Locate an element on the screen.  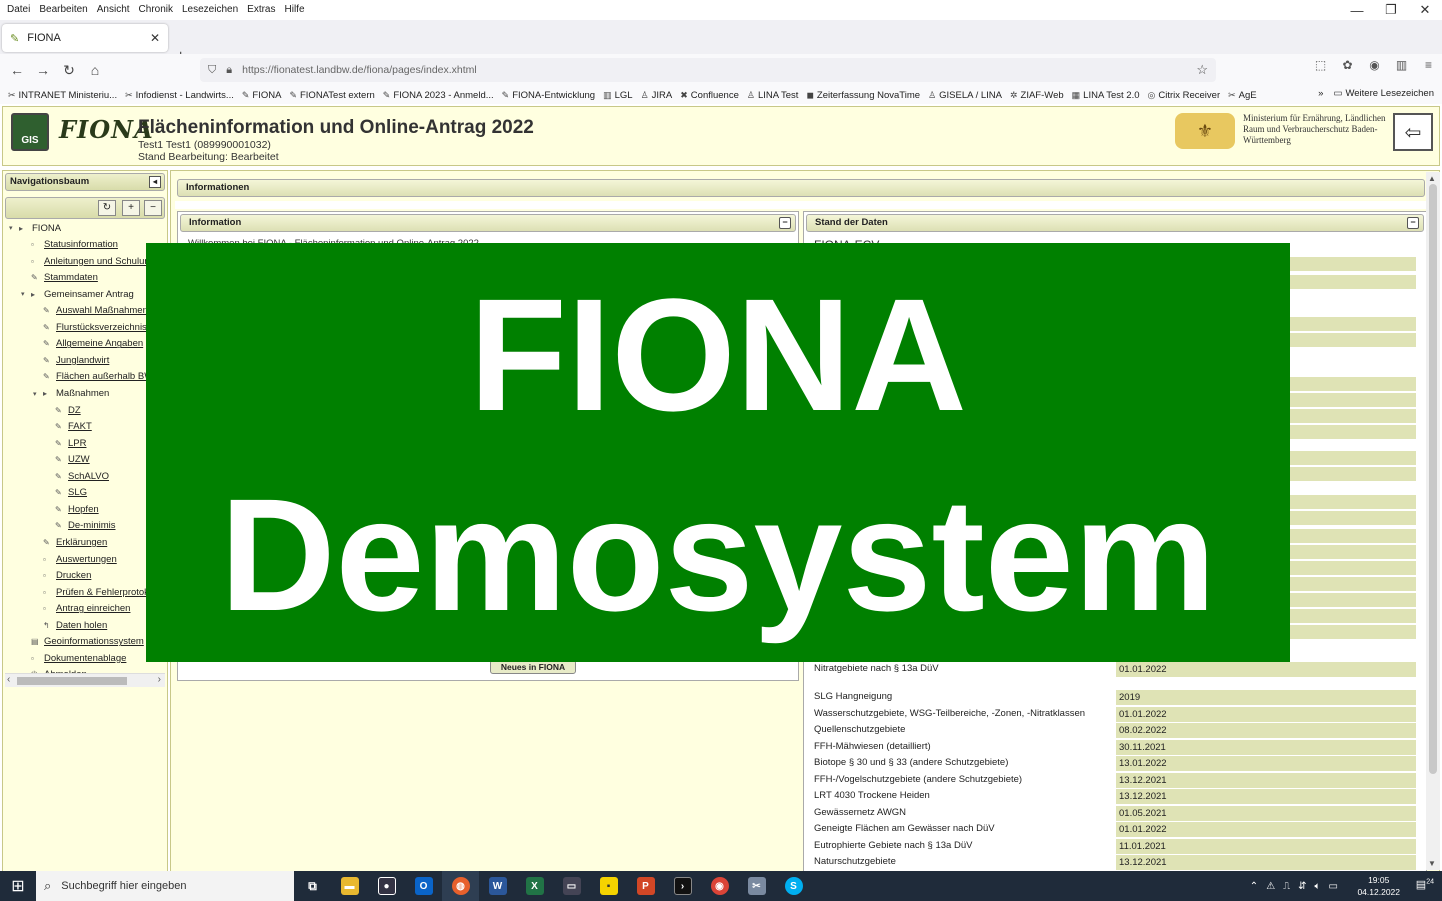
menu-extras: Extras is located at coordinates (261, 9).